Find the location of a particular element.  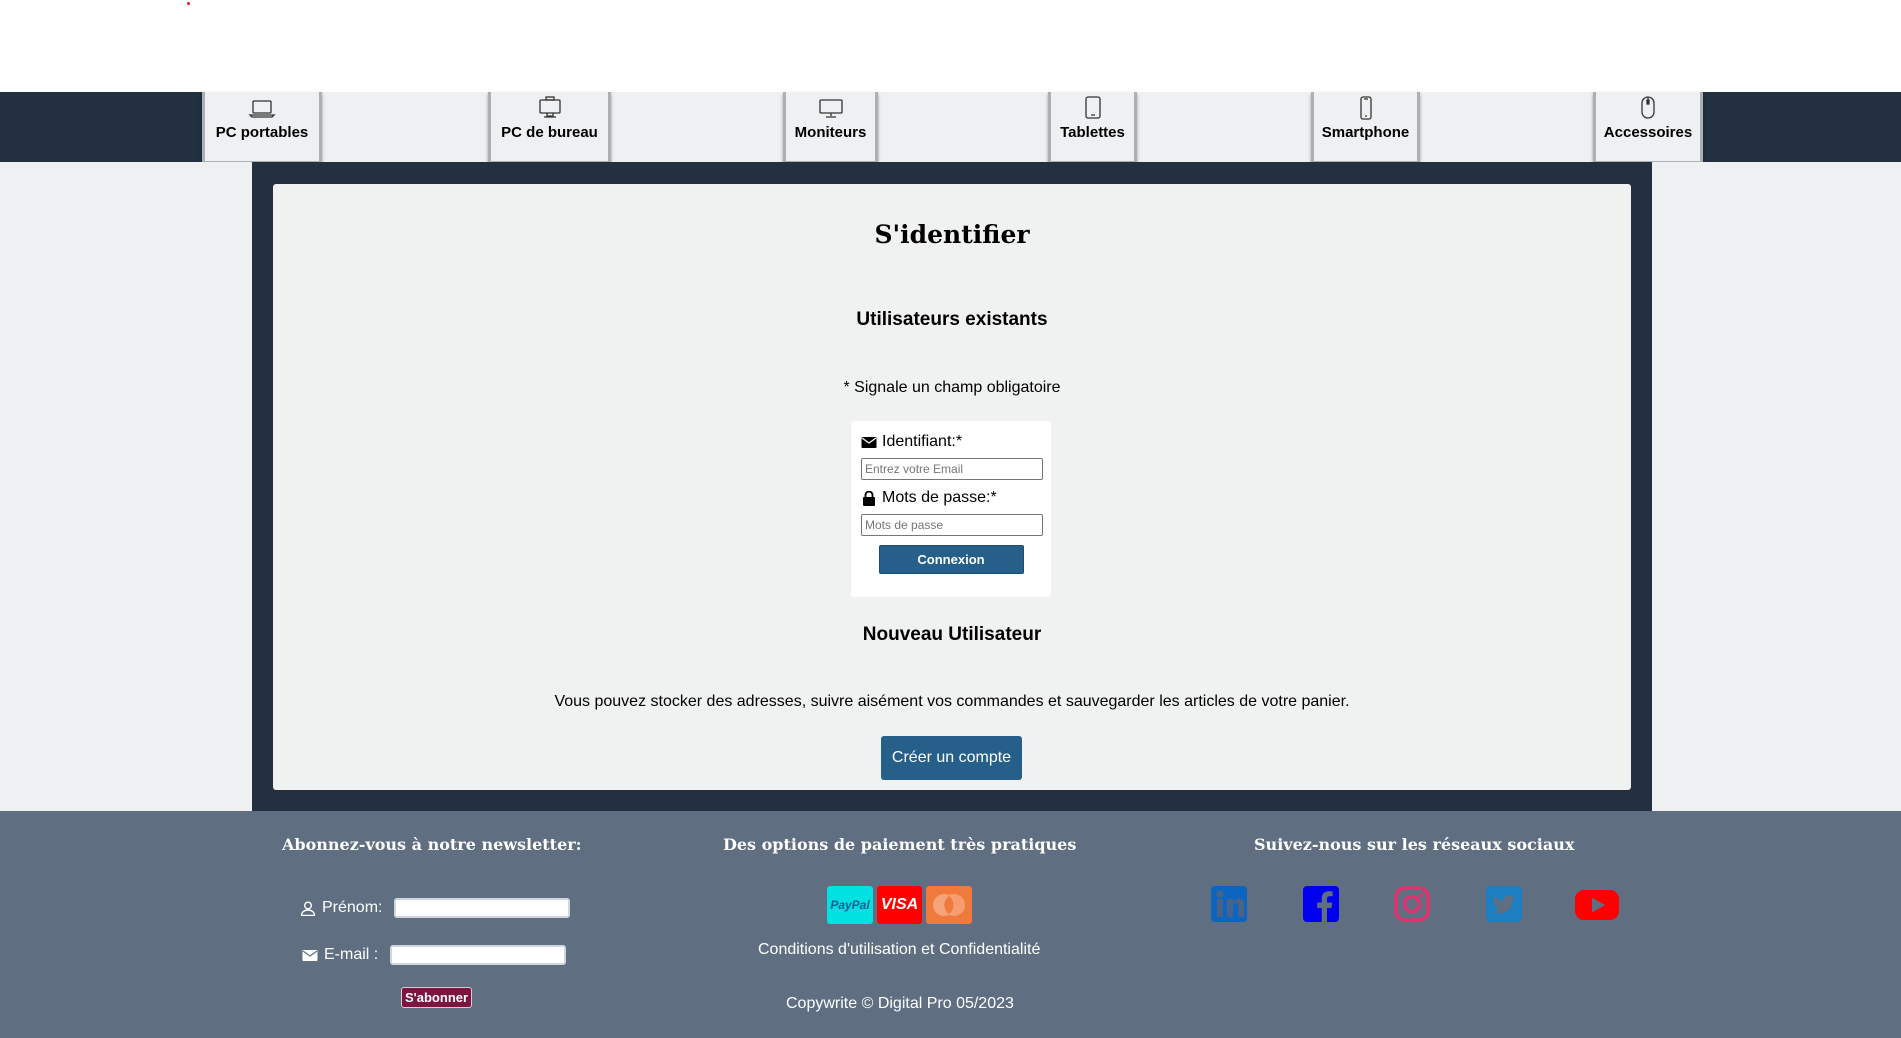

identifier-label: Identifiant:* is located at coordinates (951, 442).